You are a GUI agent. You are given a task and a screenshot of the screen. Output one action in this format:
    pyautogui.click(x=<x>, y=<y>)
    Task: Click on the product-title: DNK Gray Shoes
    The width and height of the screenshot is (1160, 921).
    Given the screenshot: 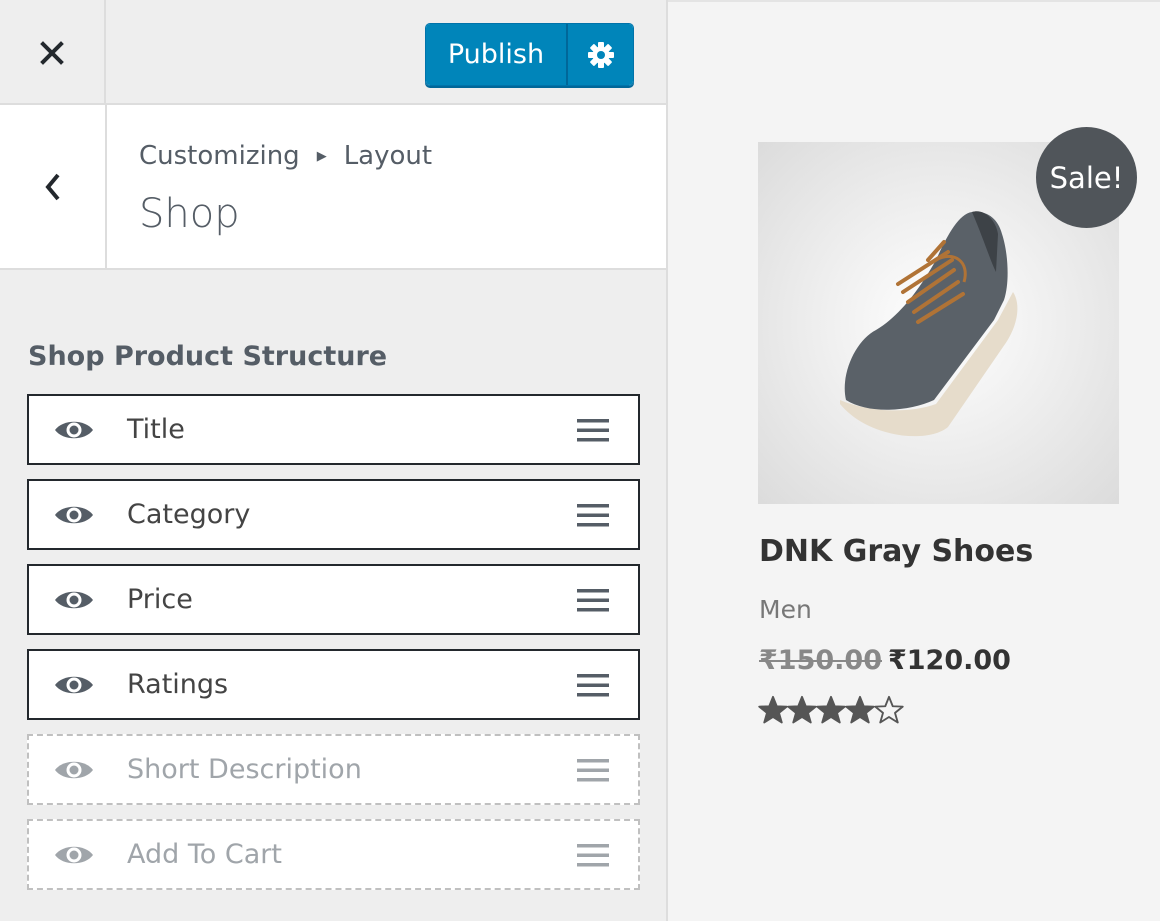 What is the action you would take?
    pyautogui.click(x=896, y=551)
    